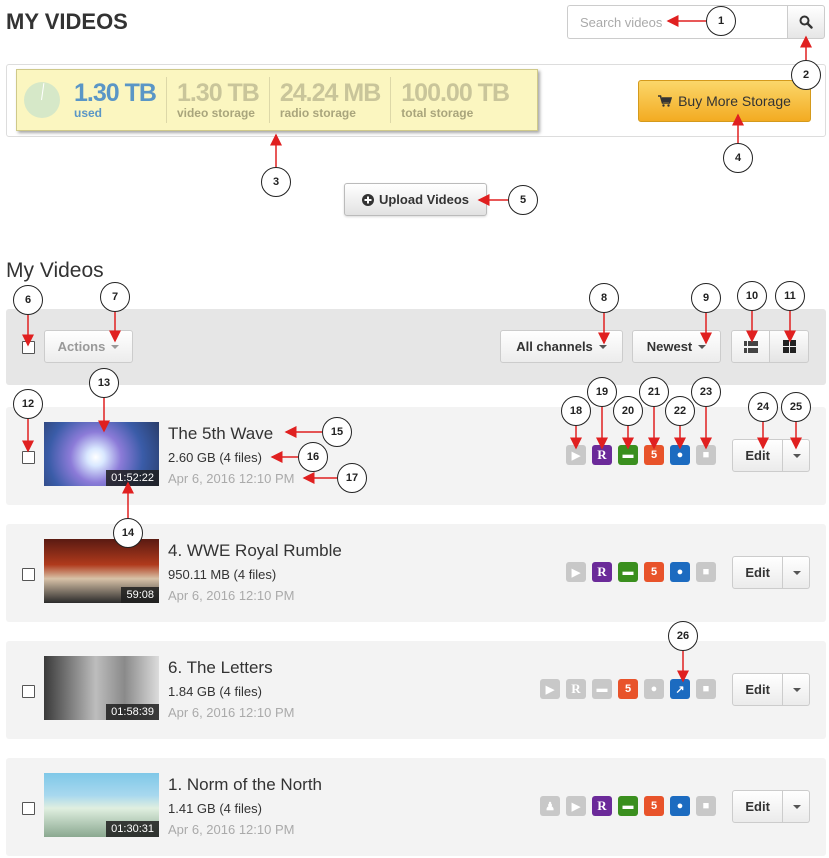 This screenshot has height=858, width=829. Describe the element at coordinates (677, 22) in the screenshot. I see `search-input` at that location.